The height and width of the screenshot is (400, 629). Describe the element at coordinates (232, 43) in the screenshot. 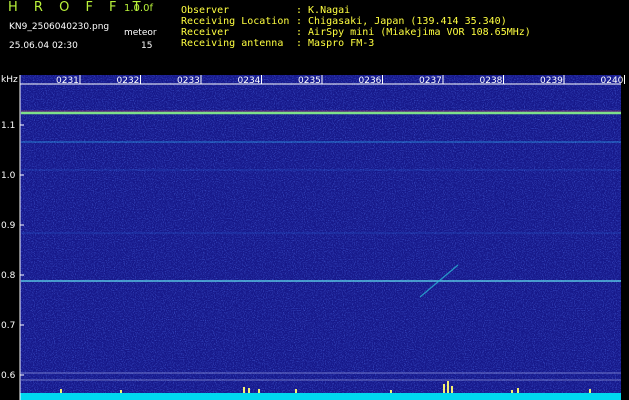

I see `info-label-antenna: Receiving antenna` at that location.